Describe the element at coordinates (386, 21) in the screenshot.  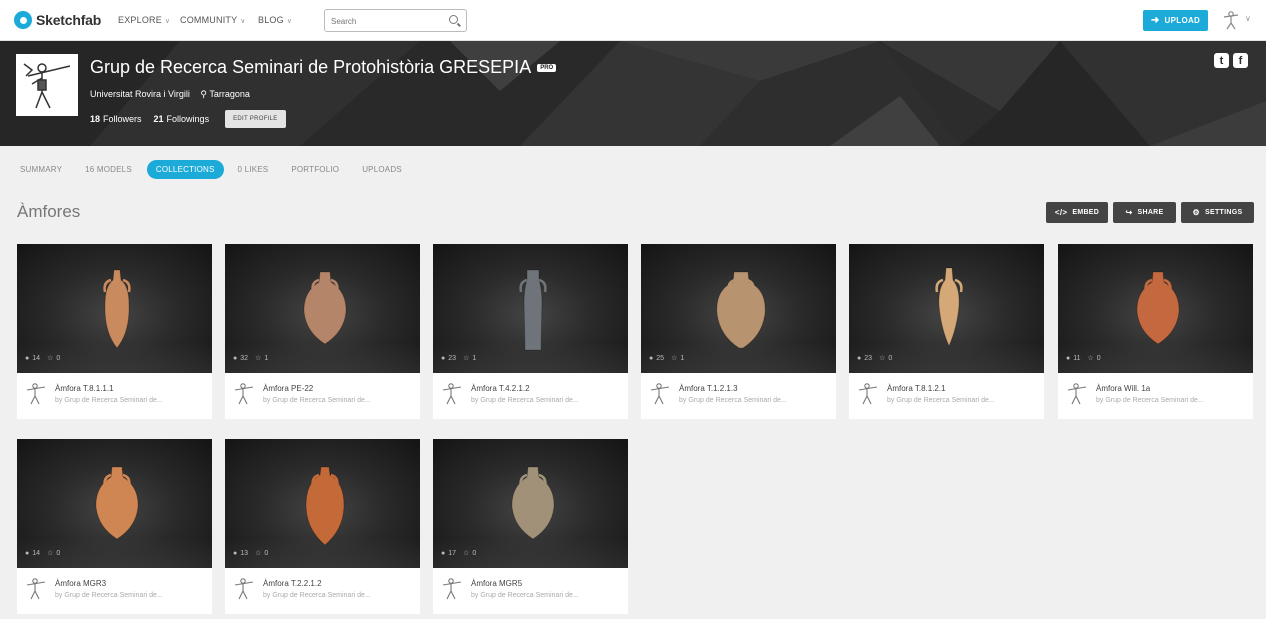
I see `search-input` at that location.